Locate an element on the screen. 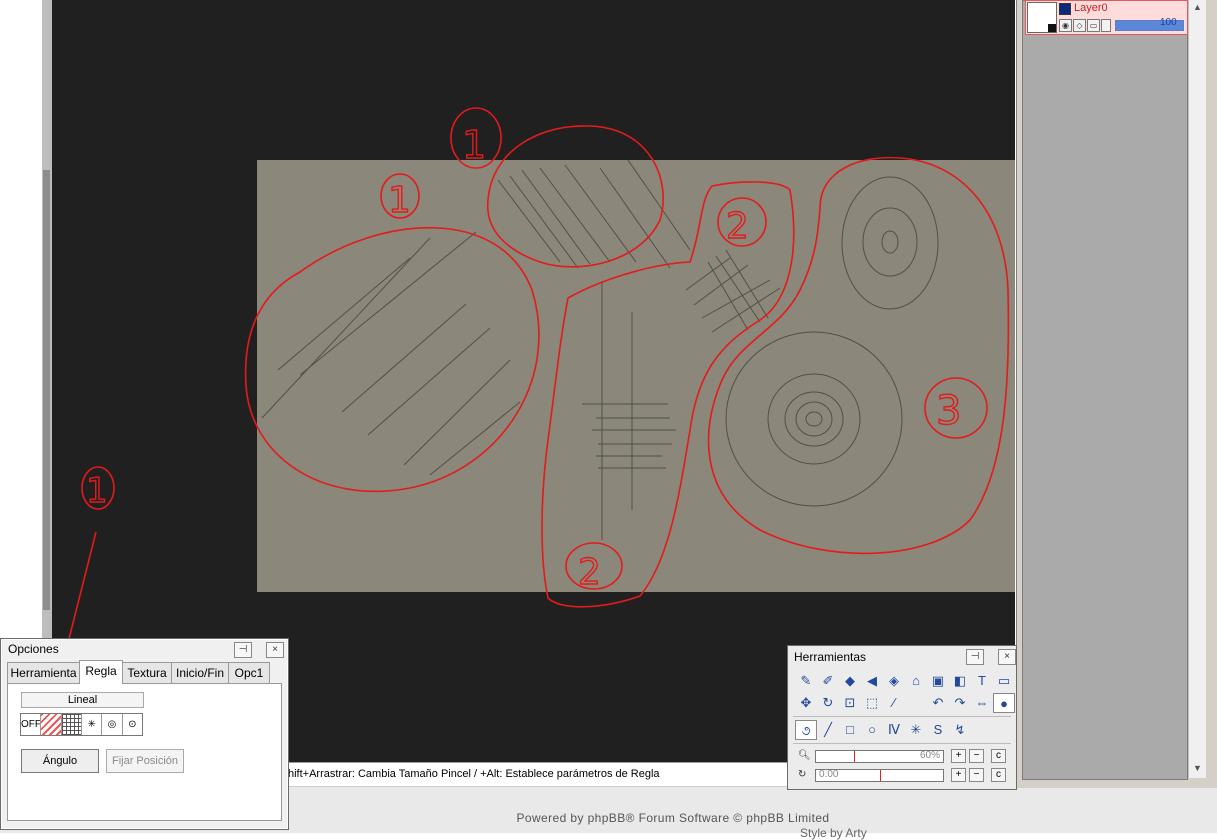 The height and width of the screenshot is (840, 1217). ruler-ellipse-icon: ⊙ is located at coordinates (132, 724).